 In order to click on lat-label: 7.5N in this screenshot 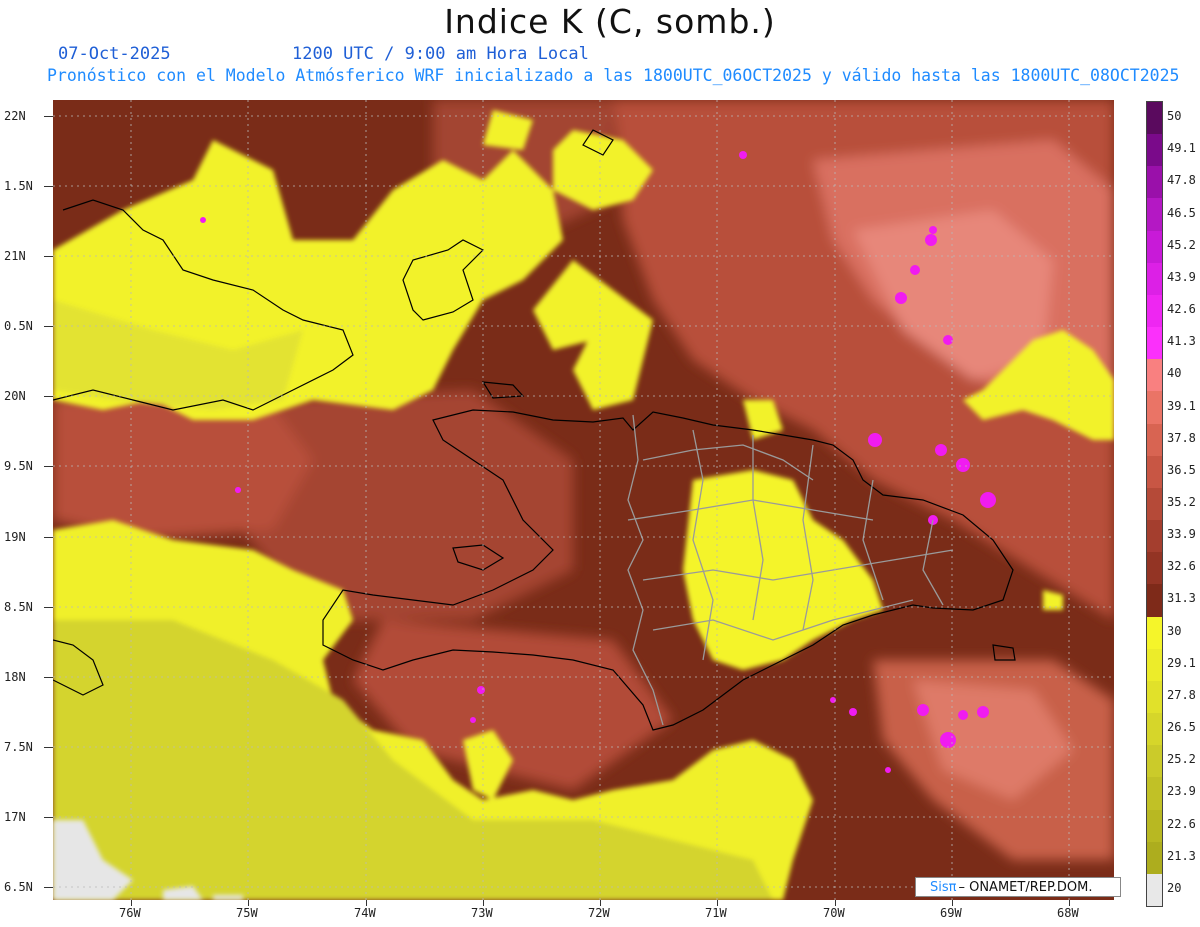, I will do `click(18, 747)`.